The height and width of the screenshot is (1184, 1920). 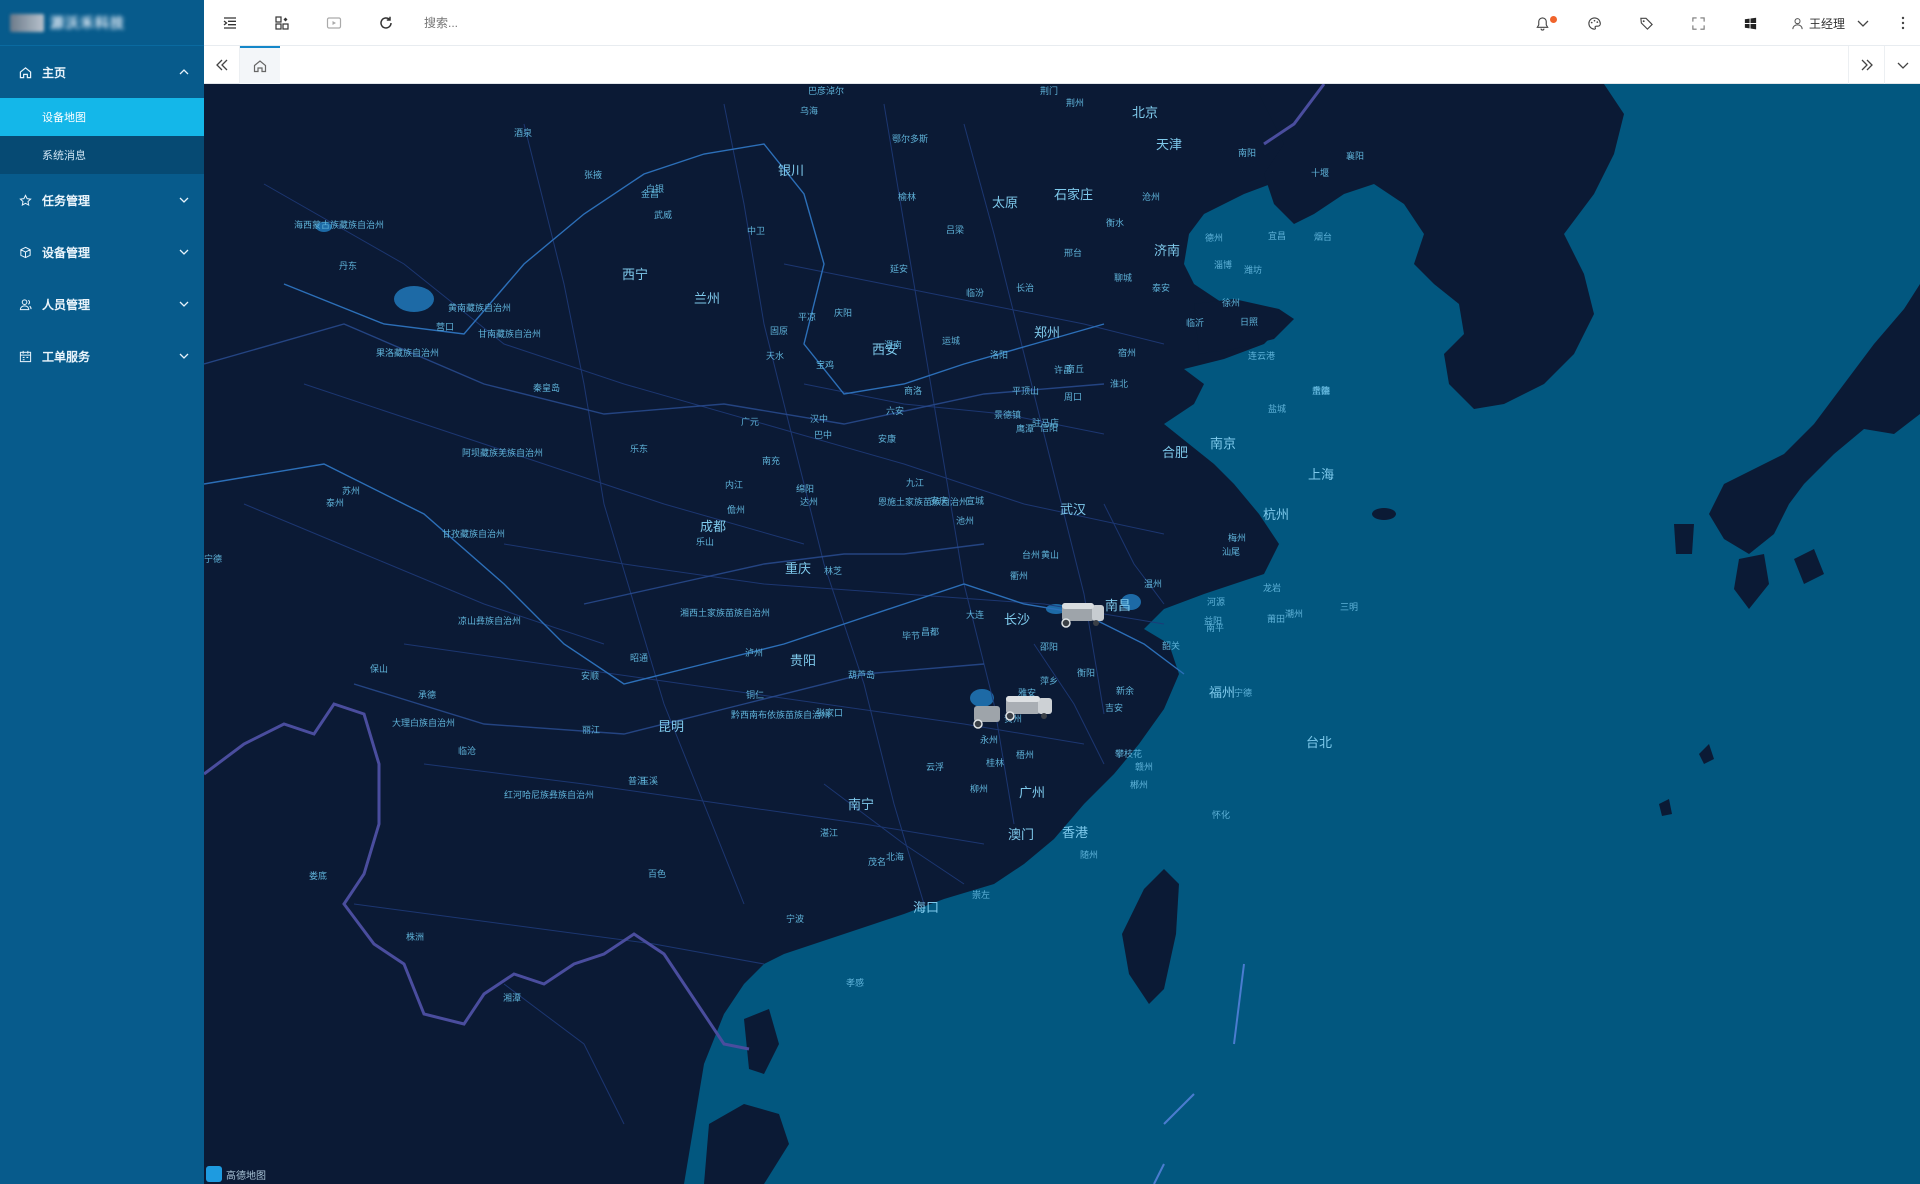 What do you see at coordinates (25, 252) in the screenshot?
I see `box-icon` at bounding box center [25, 252].